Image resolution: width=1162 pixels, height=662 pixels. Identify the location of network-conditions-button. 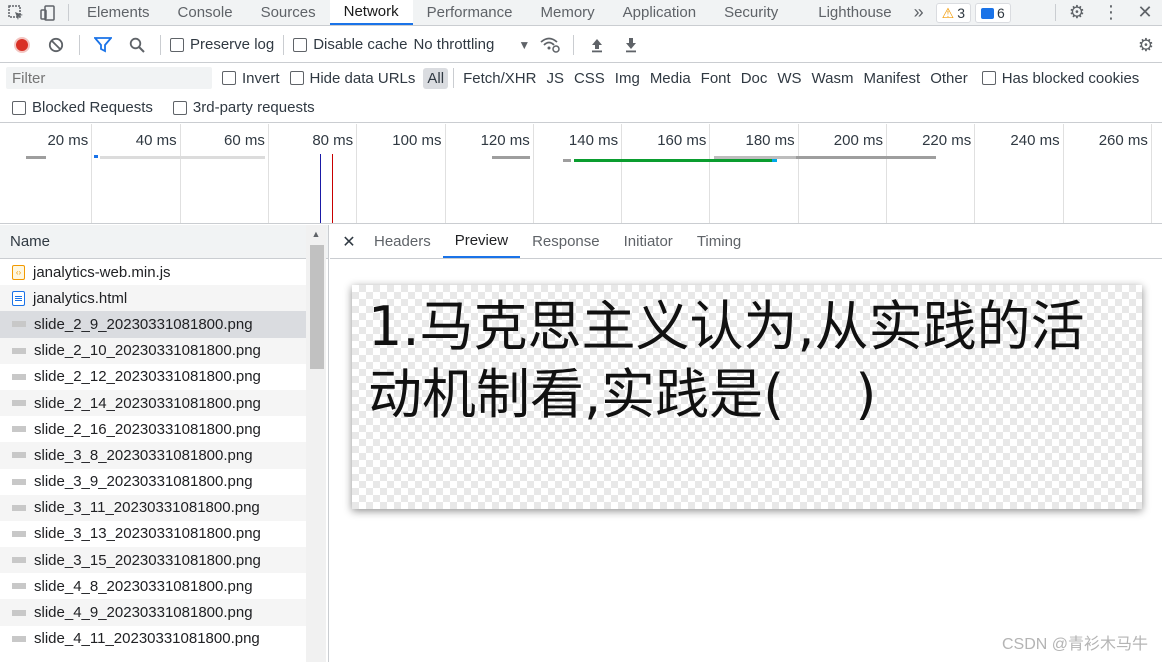
(550, 45).